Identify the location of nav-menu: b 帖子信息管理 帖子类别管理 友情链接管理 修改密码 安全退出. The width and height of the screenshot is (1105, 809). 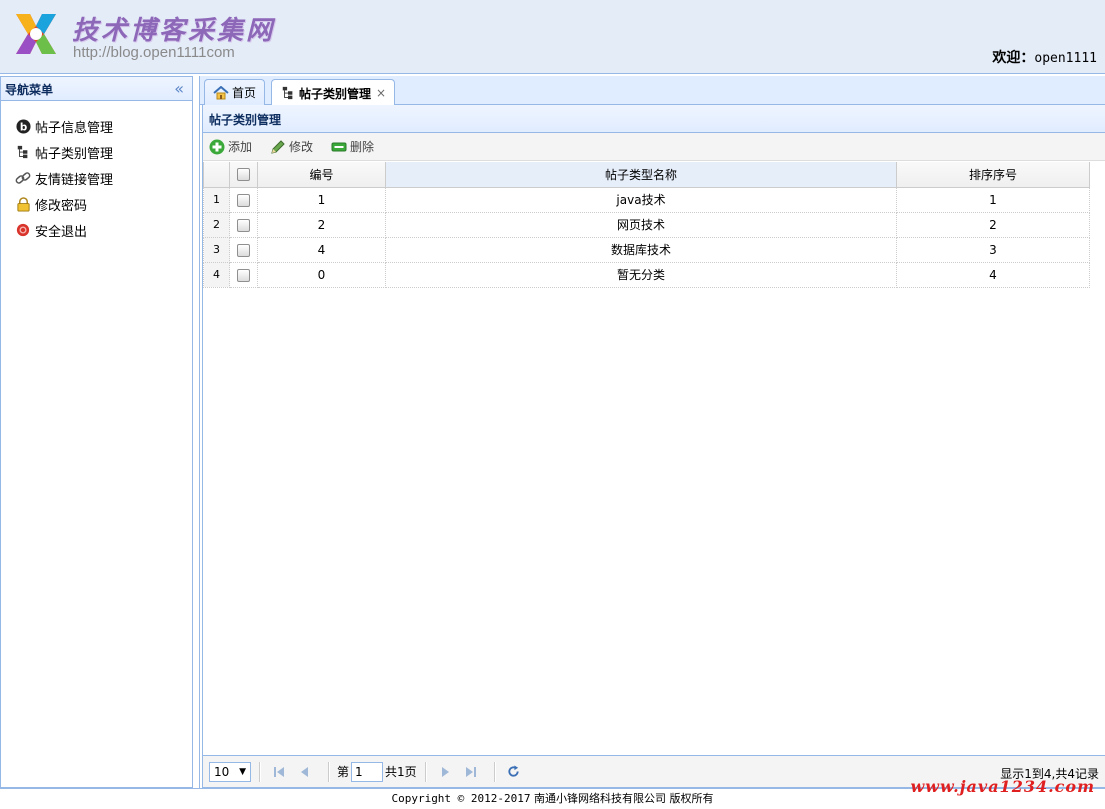
(96, 172).